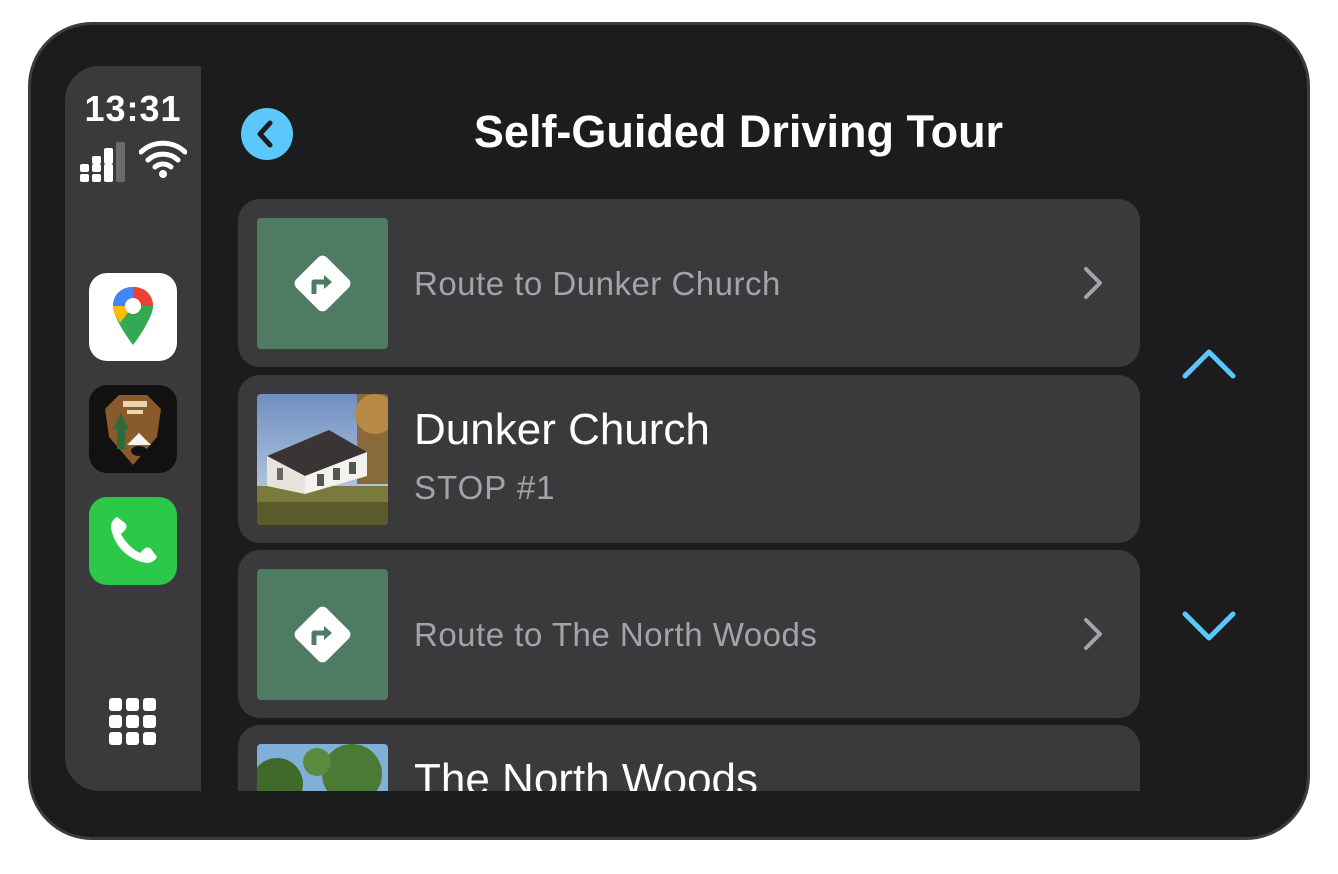 Image resolution: width=1338 pixels, height=874 pixels. Describe the element at coordinates (133, 722) in the screenshot. I see `app-grid-icon` at that location.